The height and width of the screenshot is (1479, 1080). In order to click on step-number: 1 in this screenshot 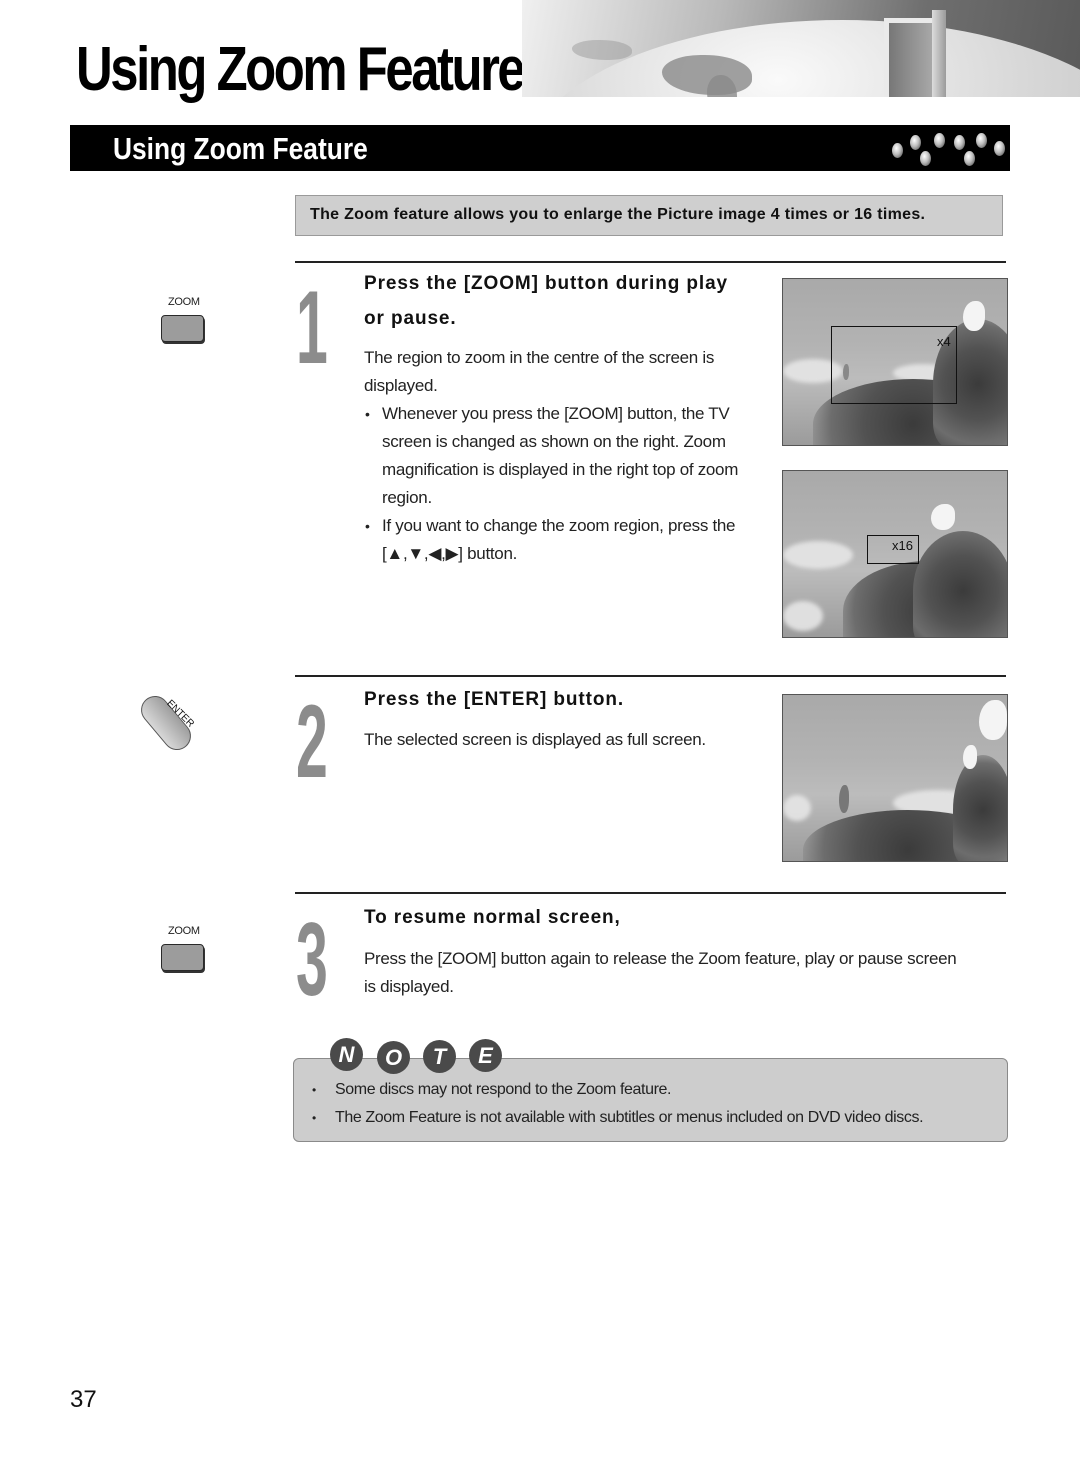, I will do `click(312, 328)`.